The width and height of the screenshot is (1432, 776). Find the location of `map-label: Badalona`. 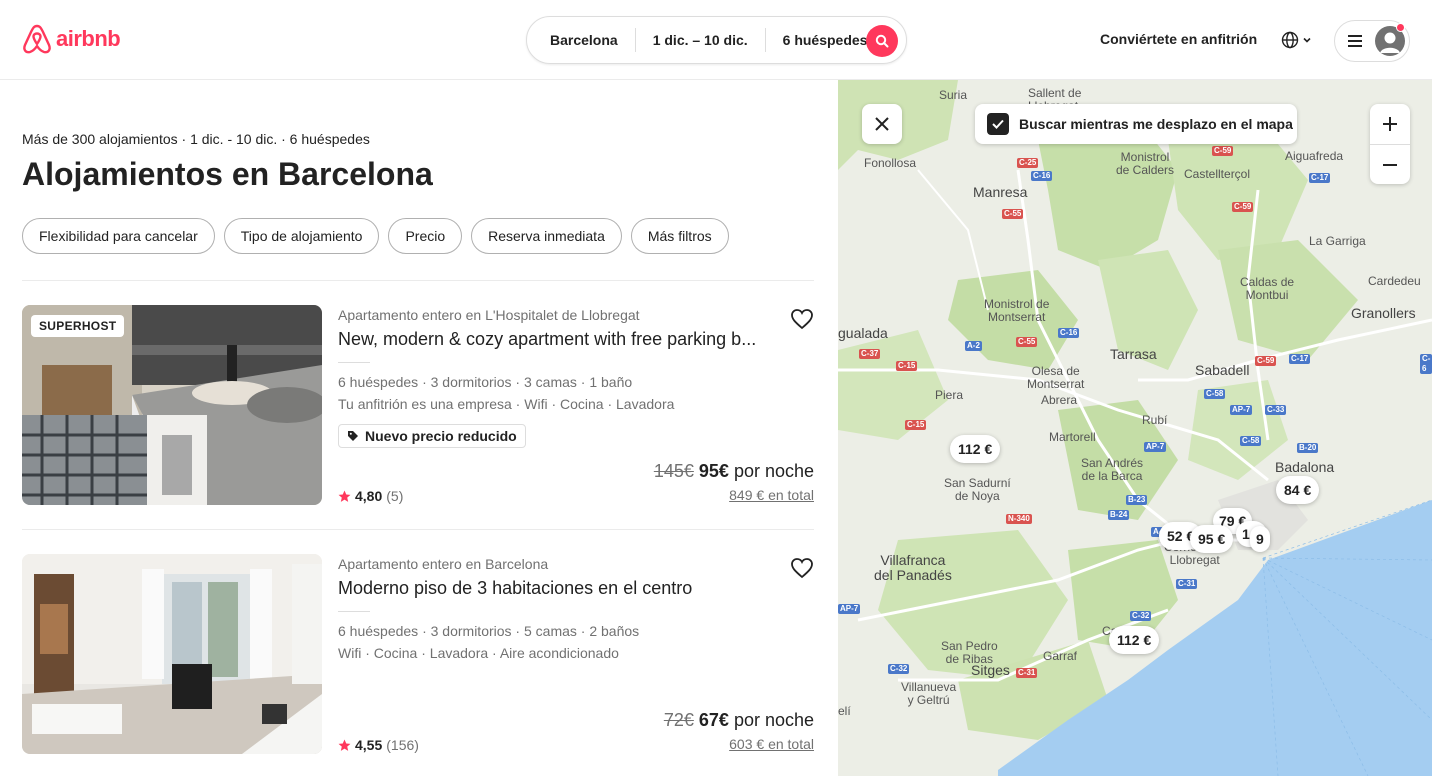

map-label: Badalona is located at coordinates (1305, 467).